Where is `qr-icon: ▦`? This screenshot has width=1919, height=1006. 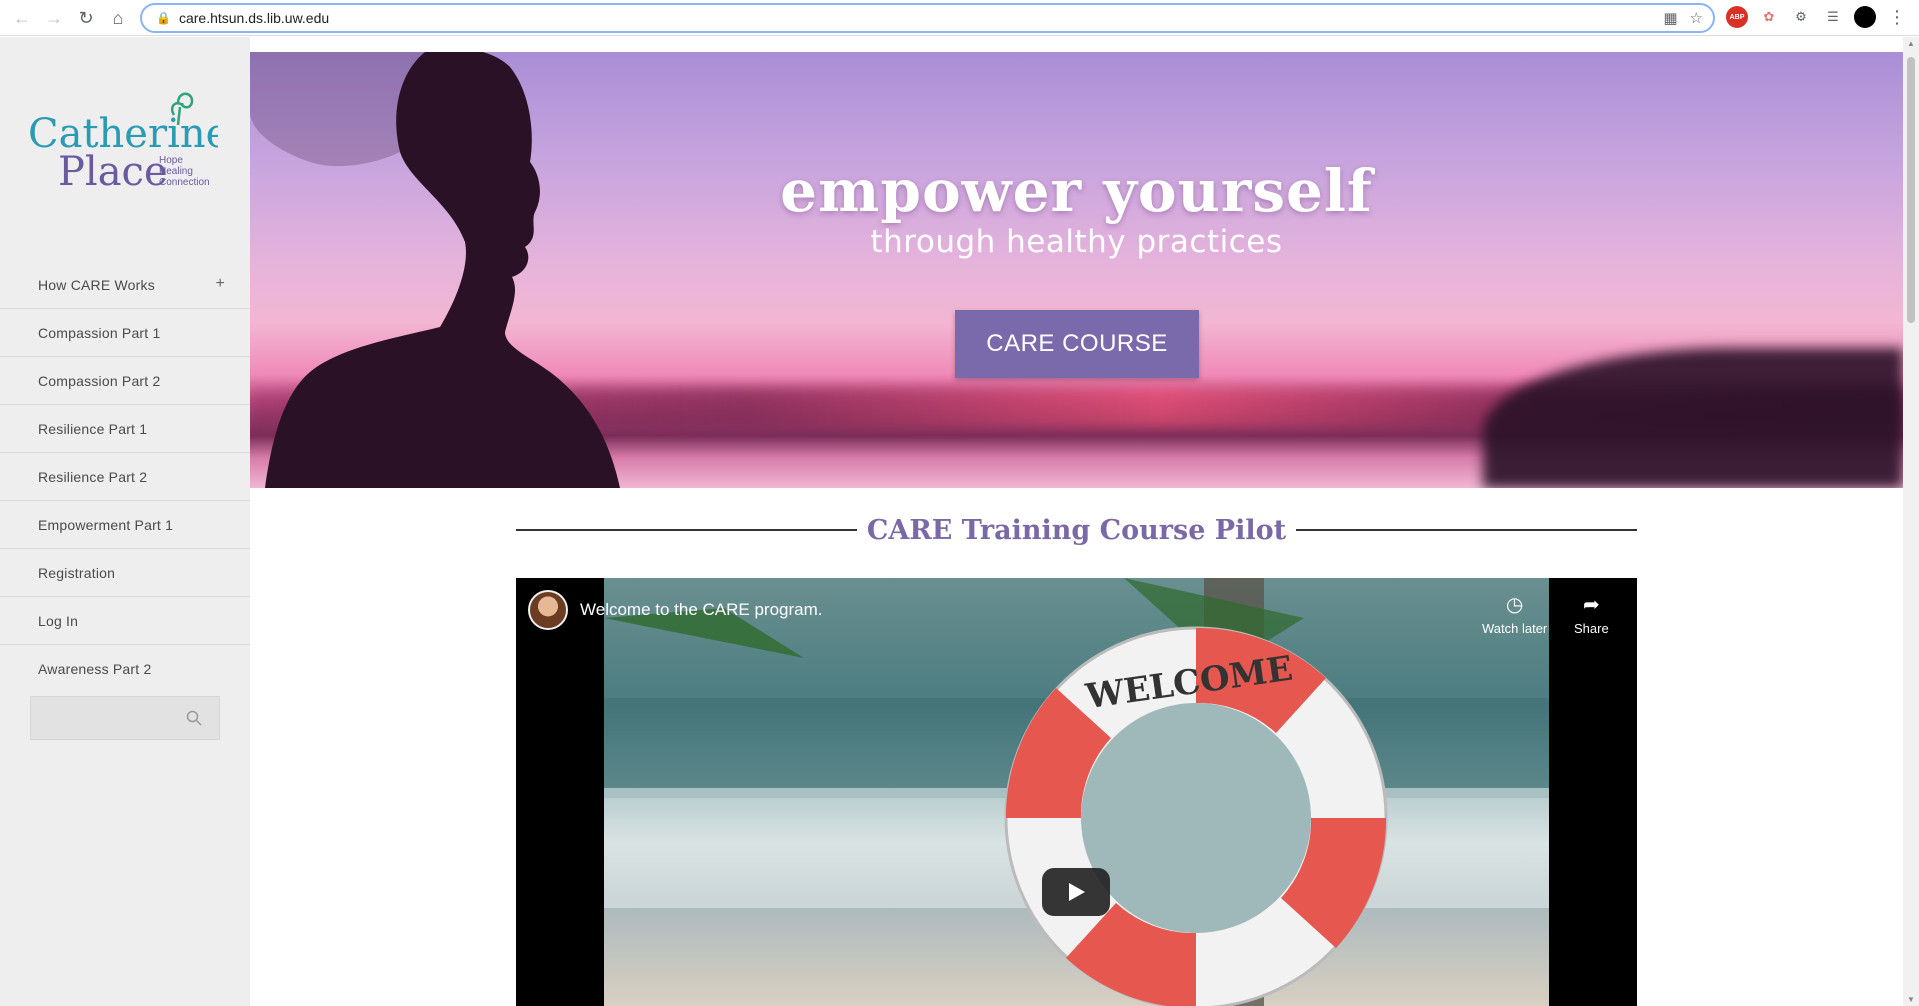 qr-icon: ▦ is located at coordinates (1670, 18).